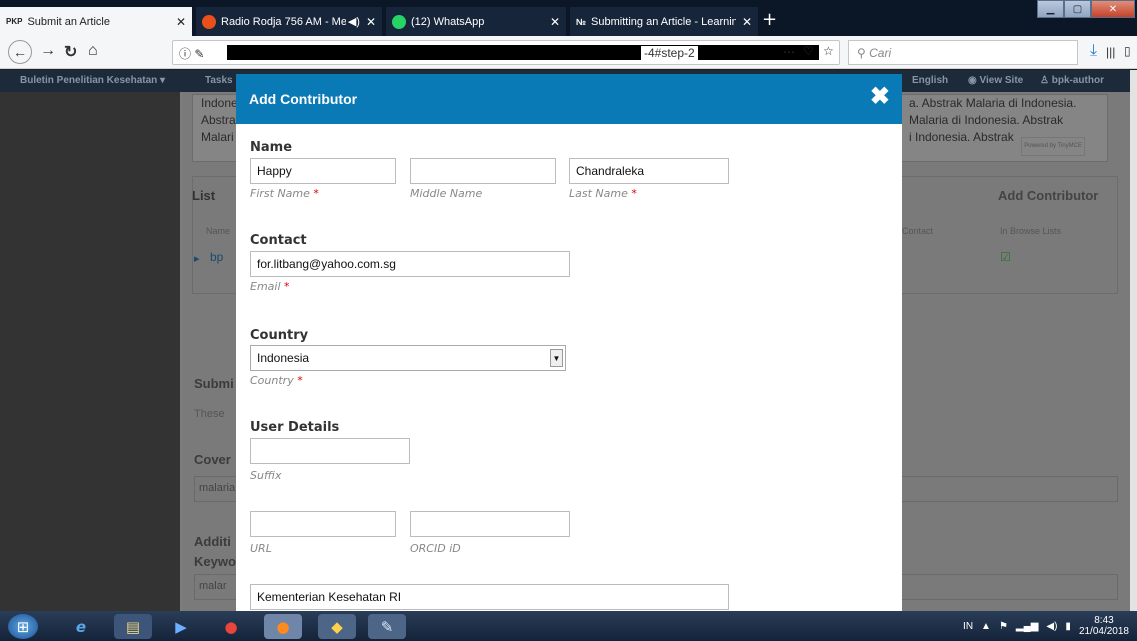 Image resolution: width=1137 pixels, height=641 pixels. I want to click on user-menu: ♙ bpk-author, so click(1072, 80).